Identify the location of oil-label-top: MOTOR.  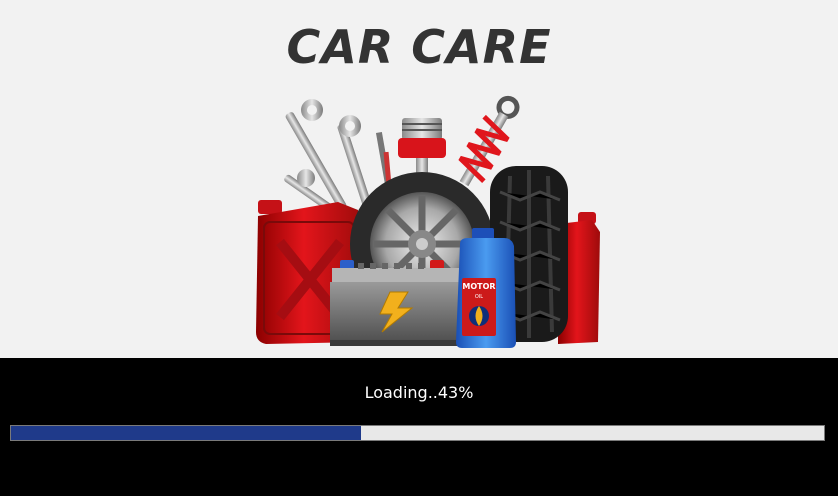
(478, 286).